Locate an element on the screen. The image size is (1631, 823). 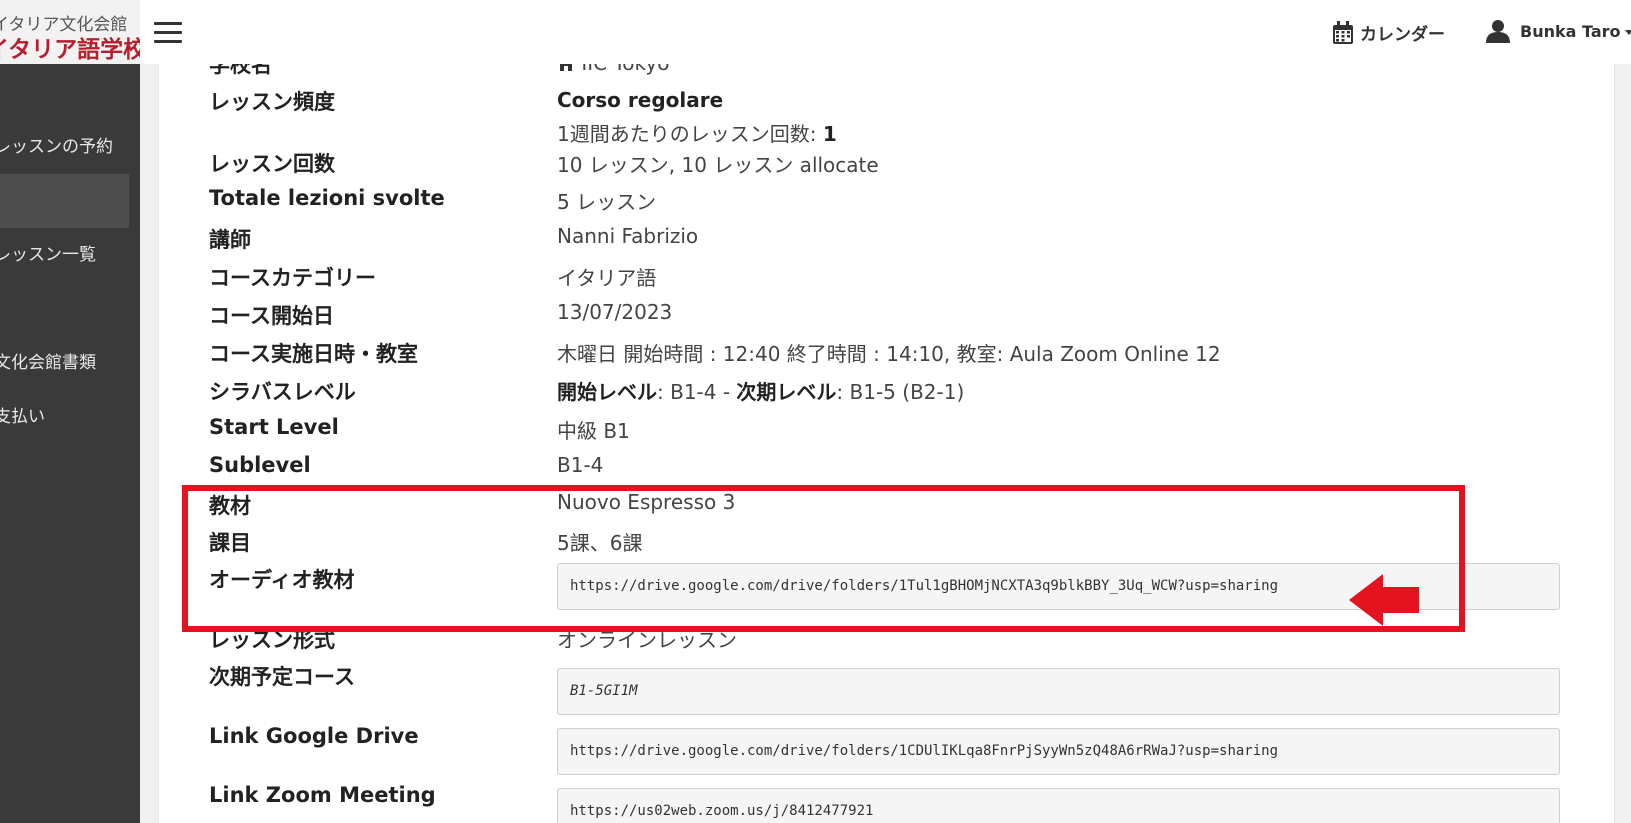
detail-label: Start Level is located at coordinates (274, 427).